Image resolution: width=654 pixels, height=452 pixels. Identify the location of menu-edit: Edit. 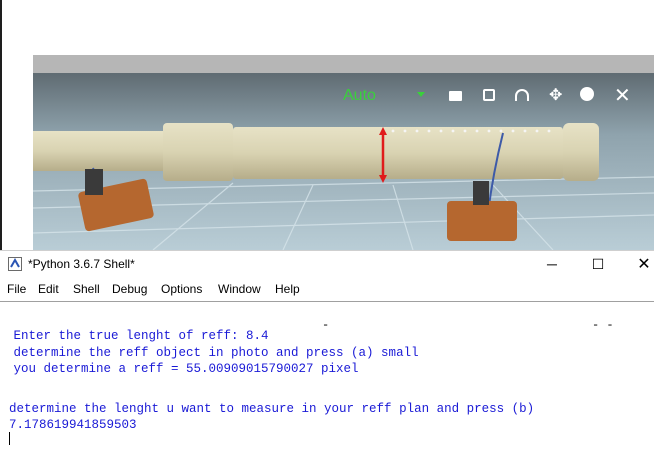
(48, 289).